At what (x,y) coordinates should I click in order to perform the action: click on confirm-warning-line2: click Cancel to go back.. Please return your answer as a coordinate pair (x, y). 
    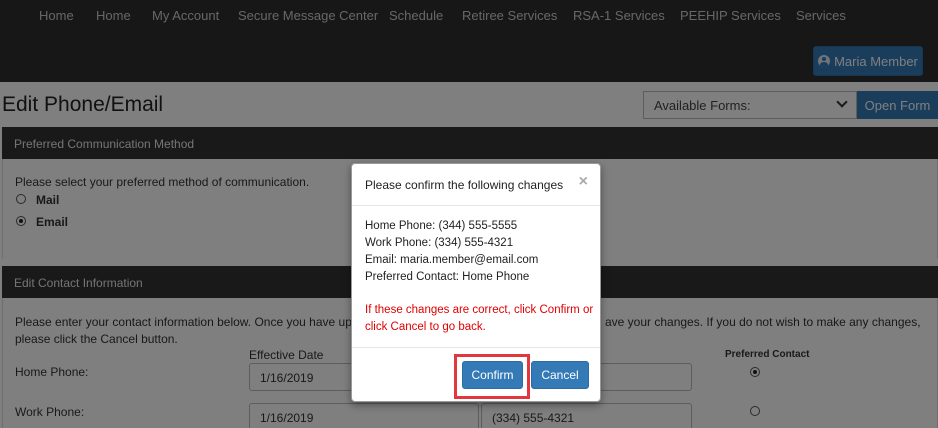
    Looking at the image, I should click on (425, 327).